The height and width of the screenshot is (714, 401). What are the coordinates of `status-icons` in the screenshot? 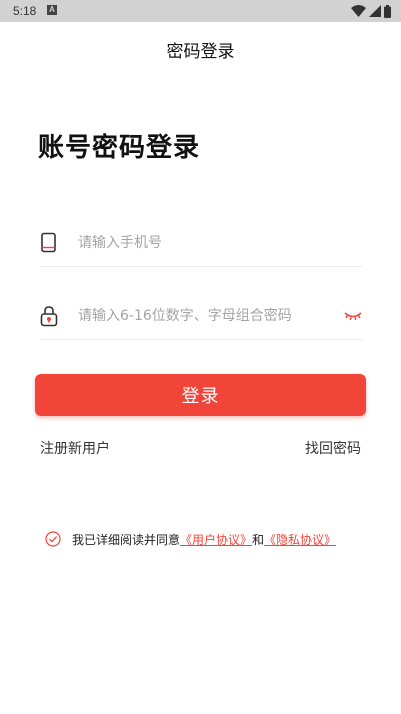 It's located at (371, 11).